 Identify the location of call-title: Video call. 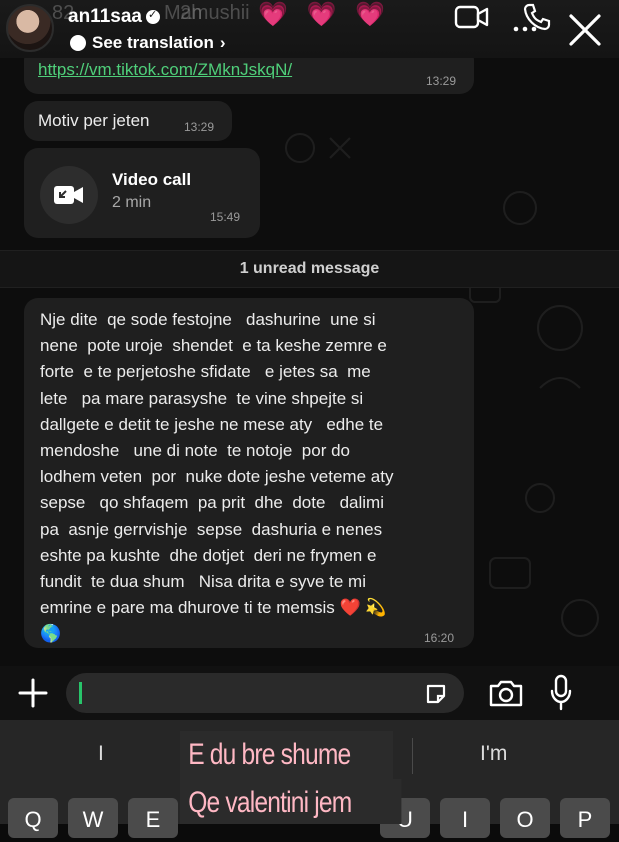
(152, 179).